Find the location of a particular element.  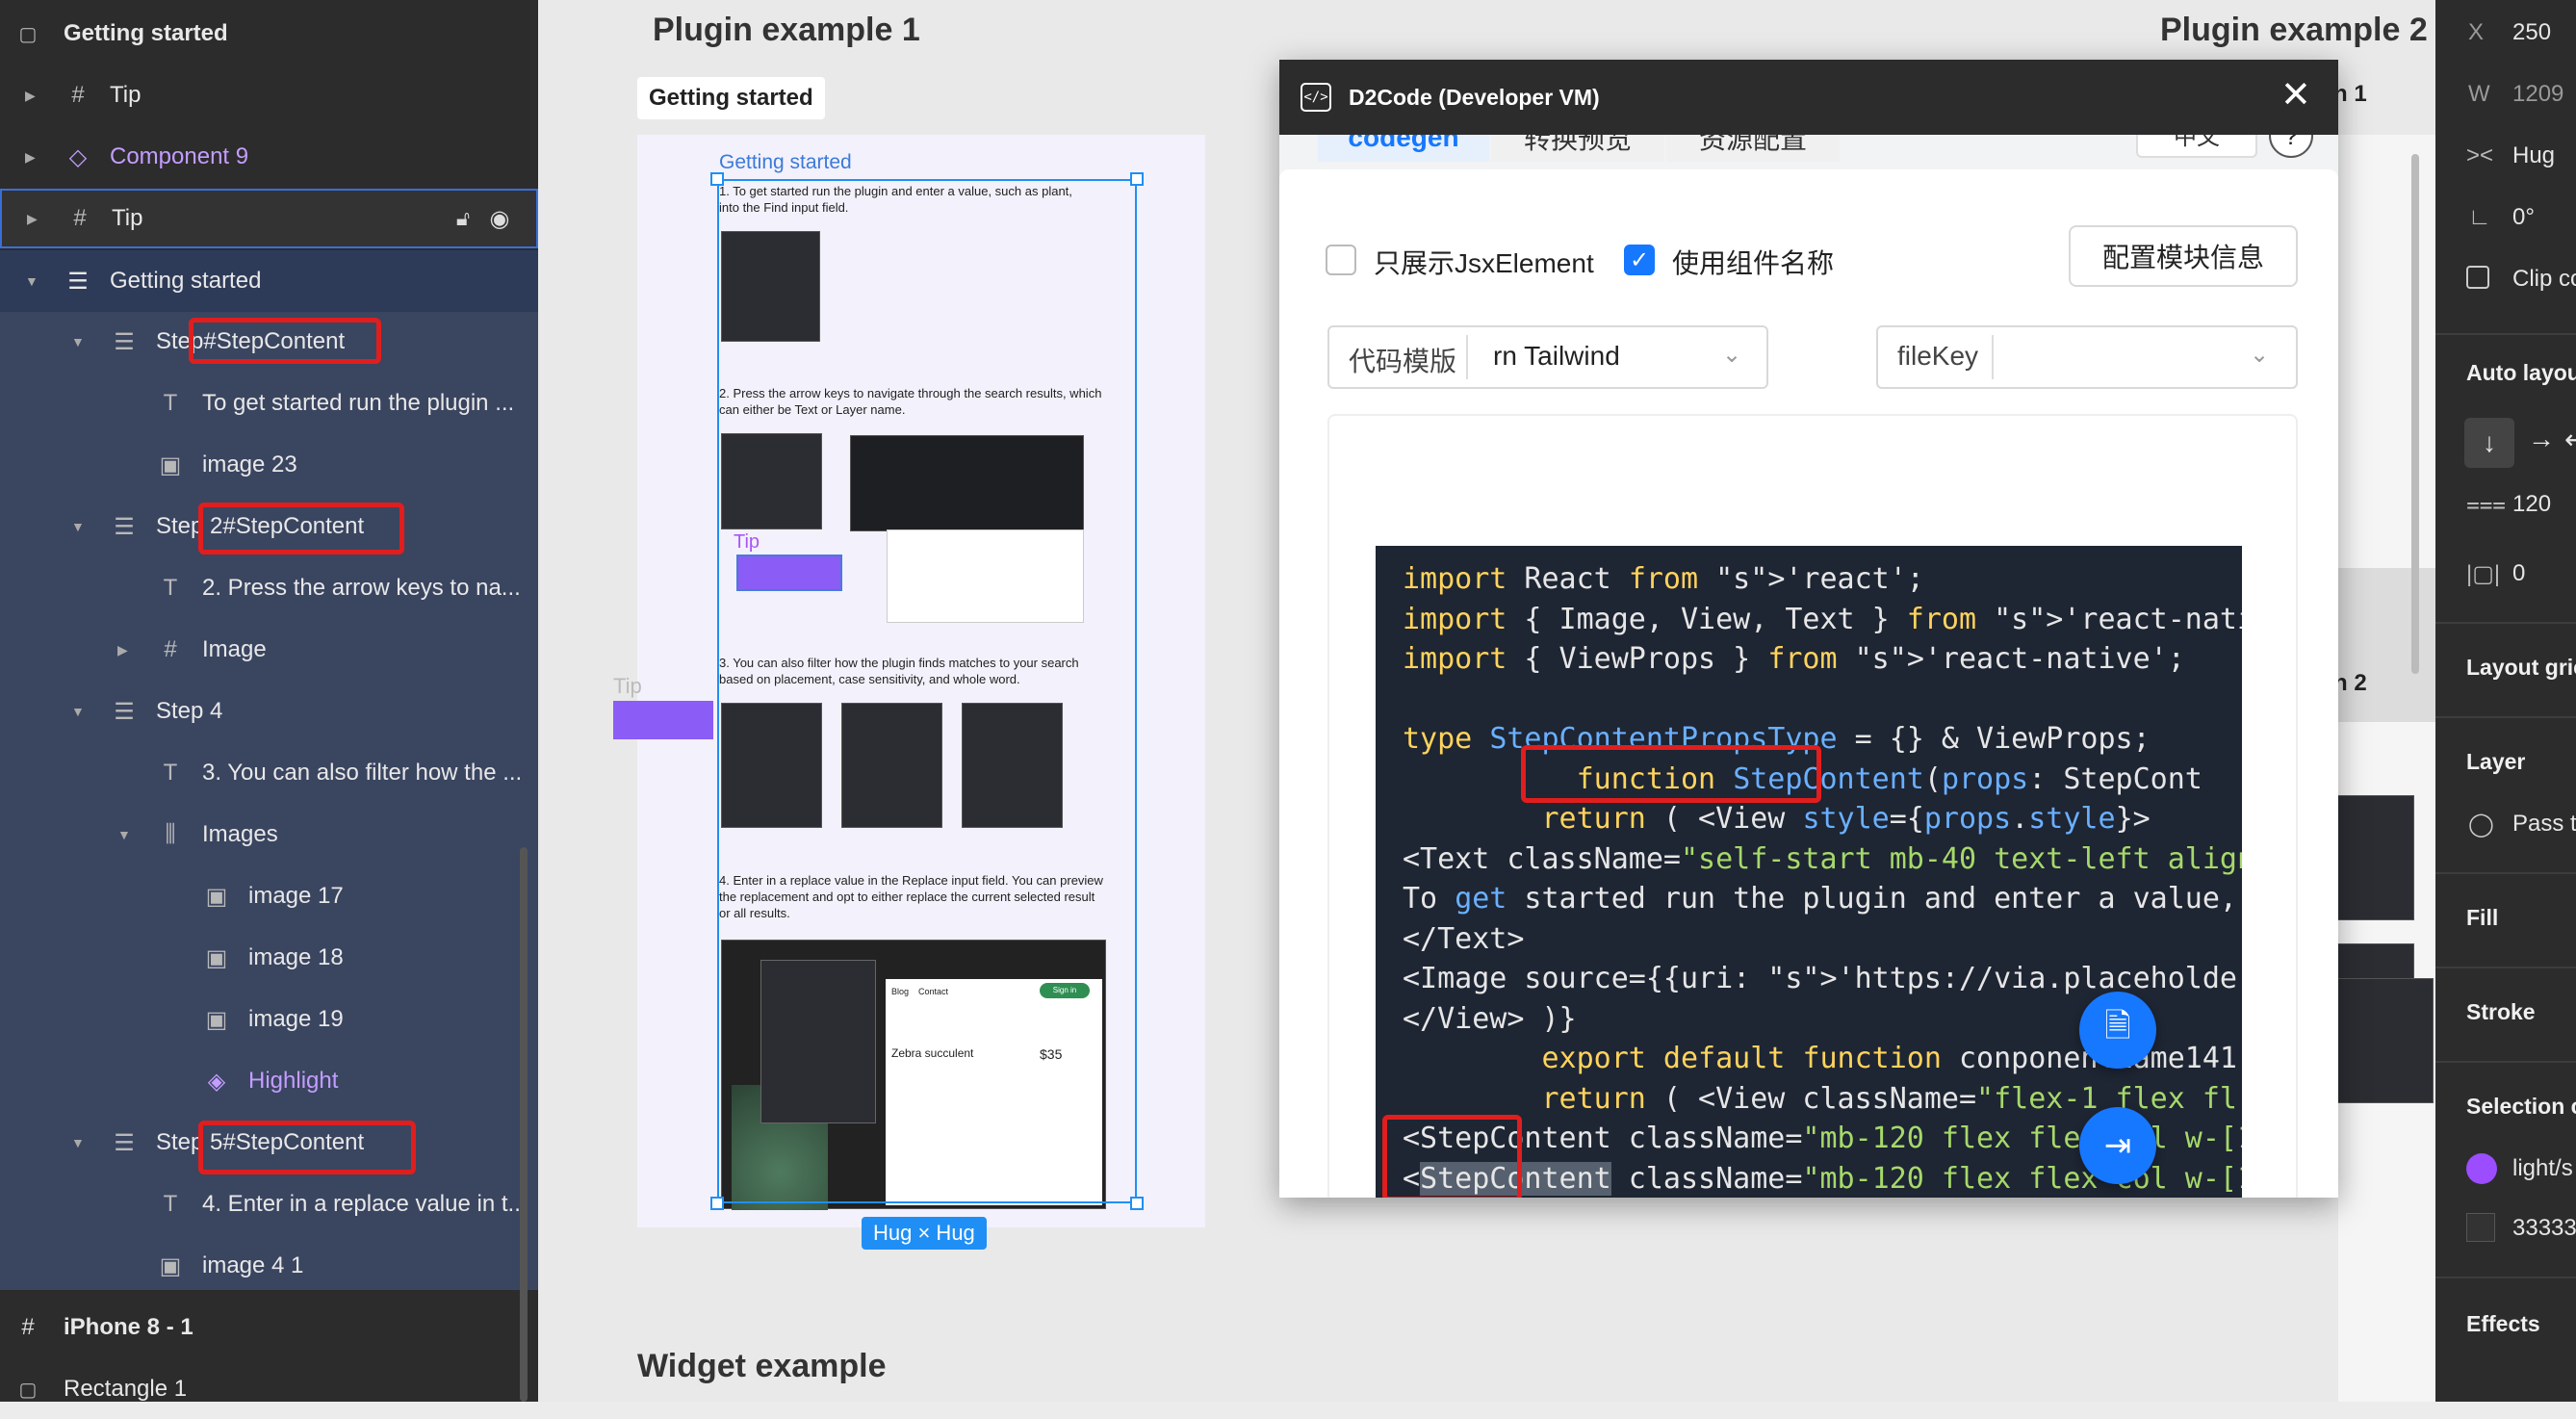

color-hex: 33333 is located at coordinates (2544, 1228).